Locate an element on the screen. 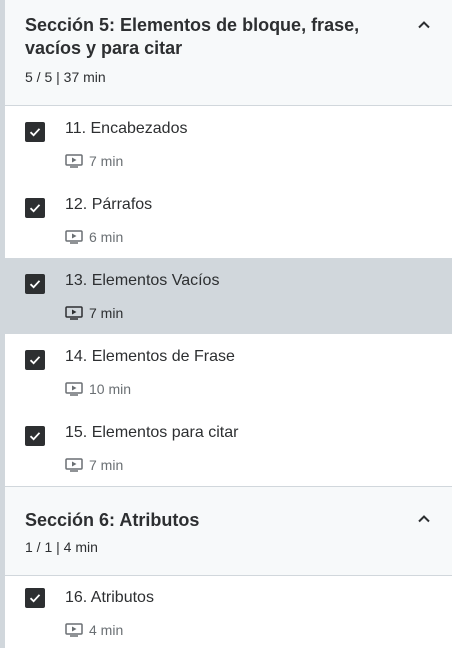 This screenshot has width=452, height=648. section-meta: 5 / 5 | 37 min is located at coordinates (65, 77).